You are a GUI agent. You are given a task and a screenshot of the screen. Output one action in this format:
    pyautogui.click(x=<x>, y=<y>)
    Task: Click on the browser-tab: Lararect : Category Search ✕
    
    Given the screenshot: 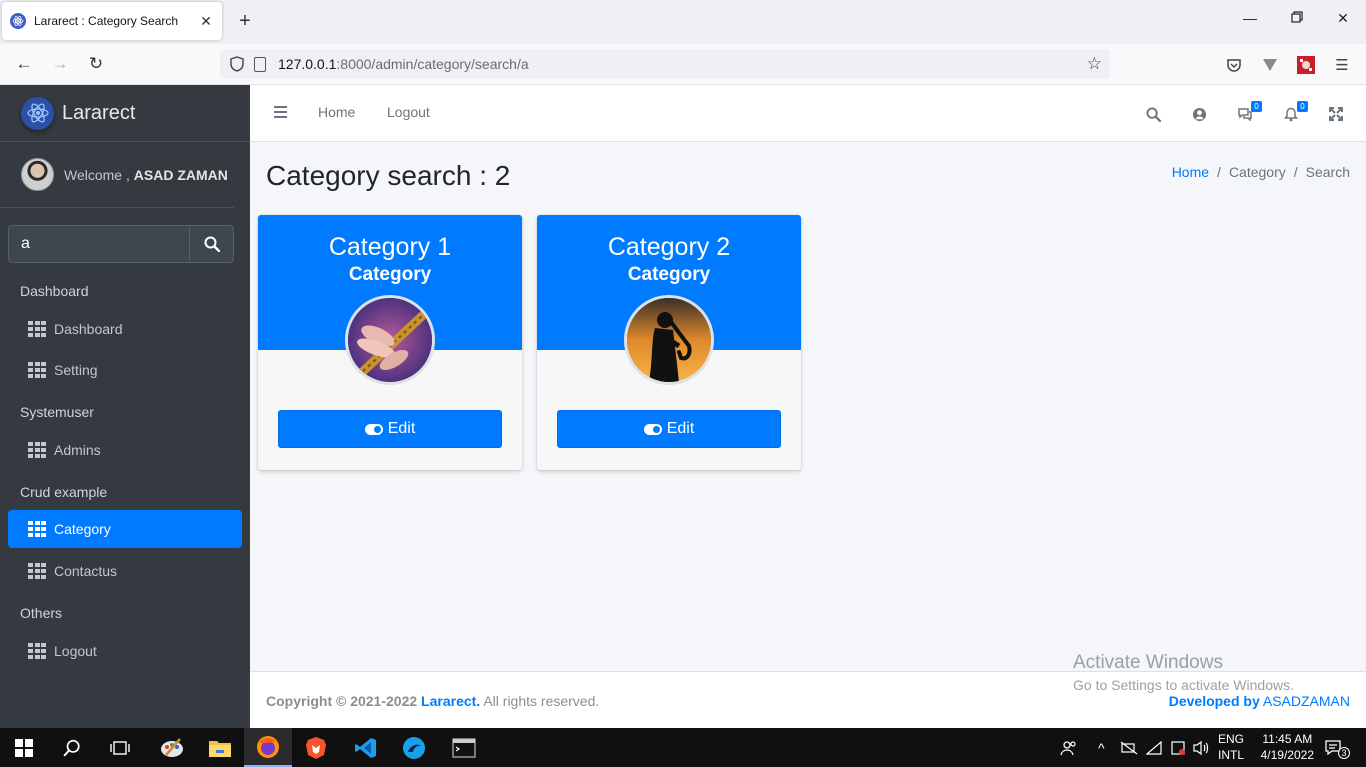 What is the action you would take?
    pyautogui.click(x=112, y=21)
    